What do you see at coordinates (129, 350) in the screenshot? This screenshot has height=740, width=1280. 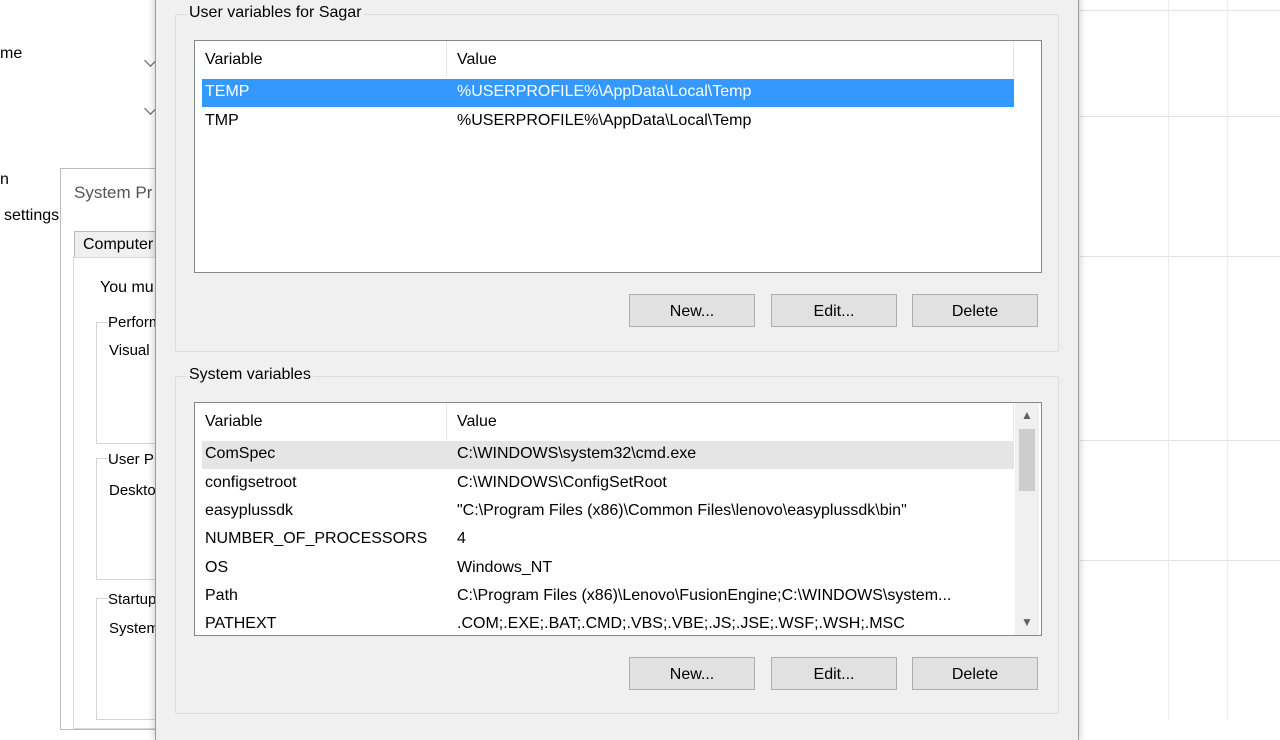 I see `visual-label: Visual` at bounding box center [129, 350].